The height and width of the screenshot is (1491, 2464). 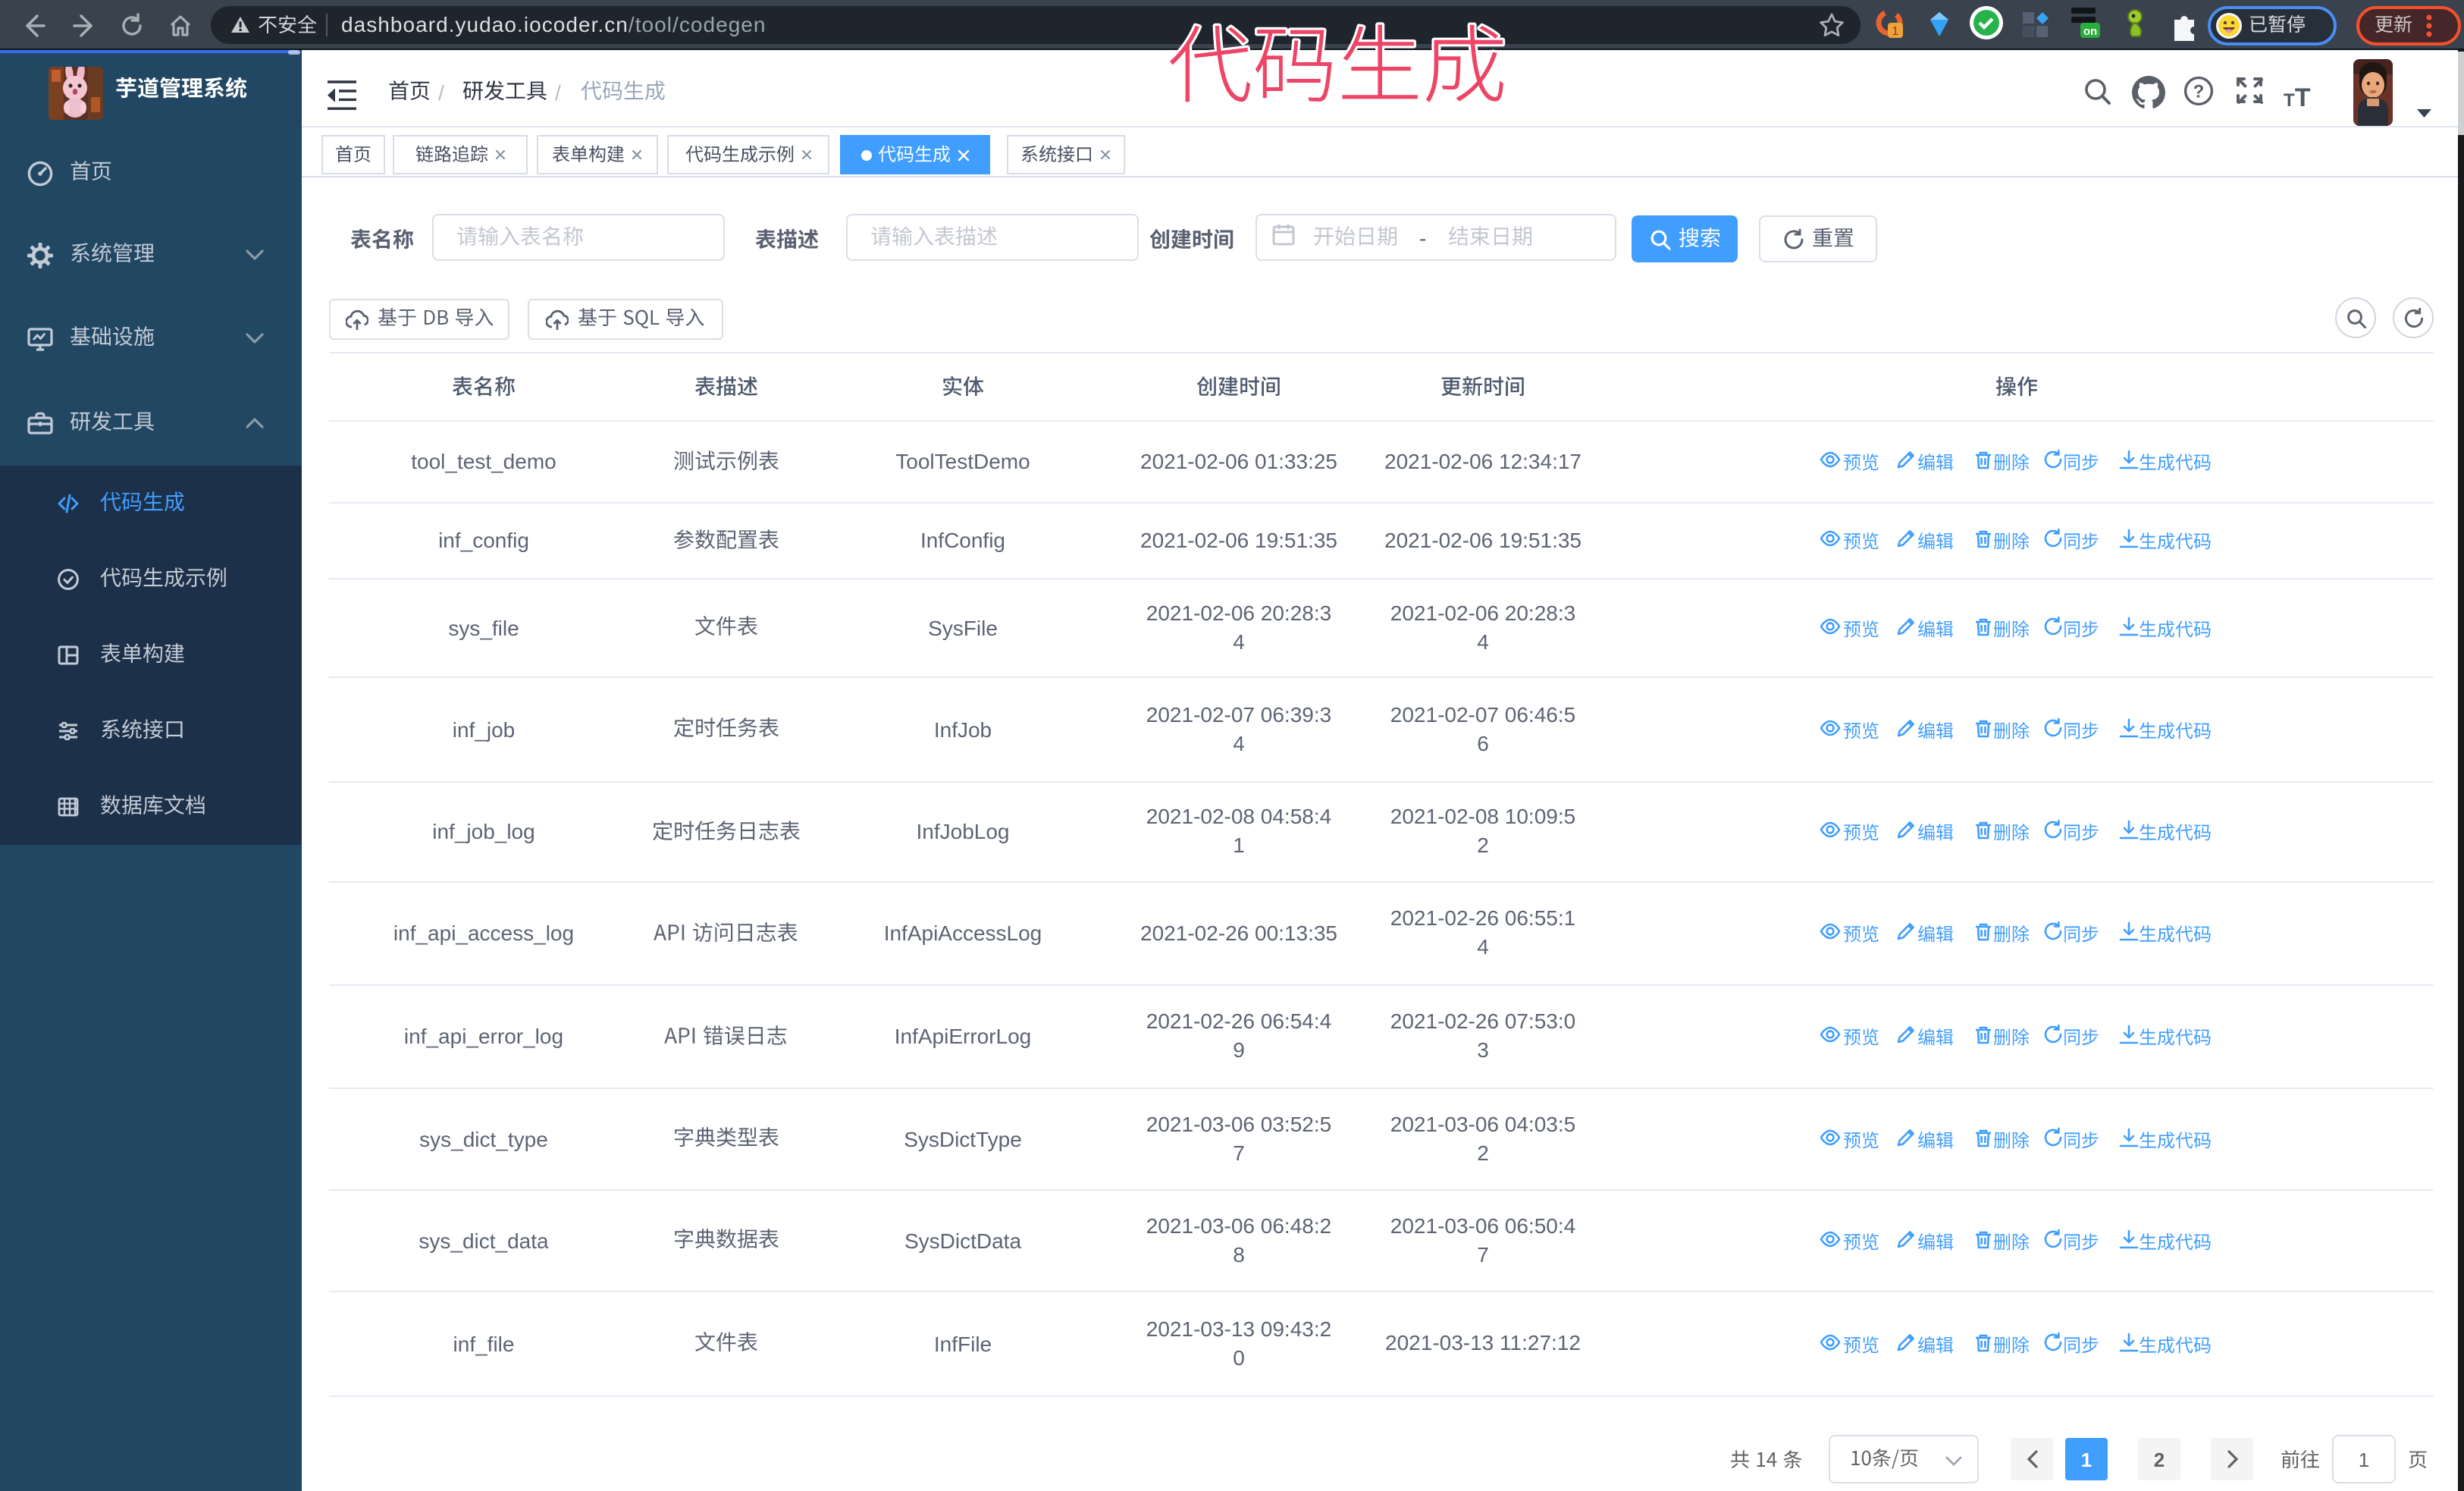 What do you see at coordinates (1896, 31) in the screenshot?
I see `svg-text: 1` at bounding box center [1896, 31].